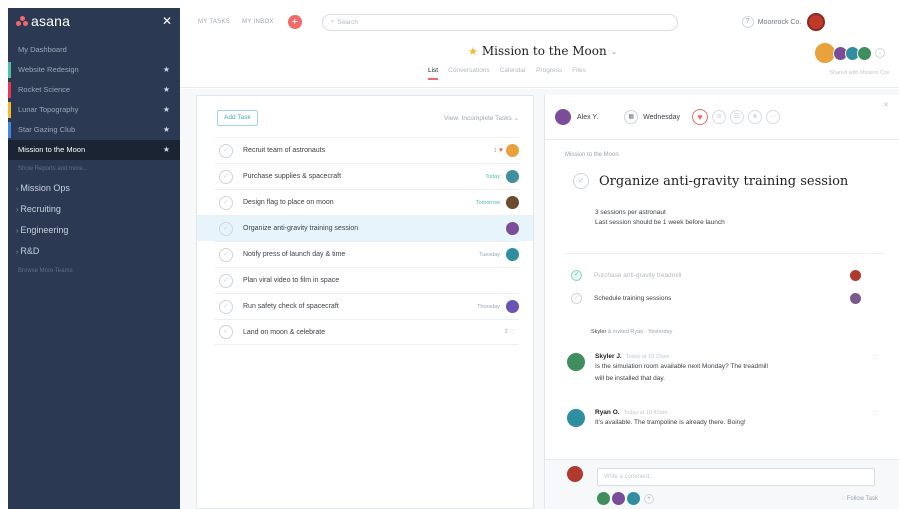  What do you see at coordinates (614, 51) in the screenshot?
I see `chevron-down-icon: ⌄` at bounding box center [614, 51].